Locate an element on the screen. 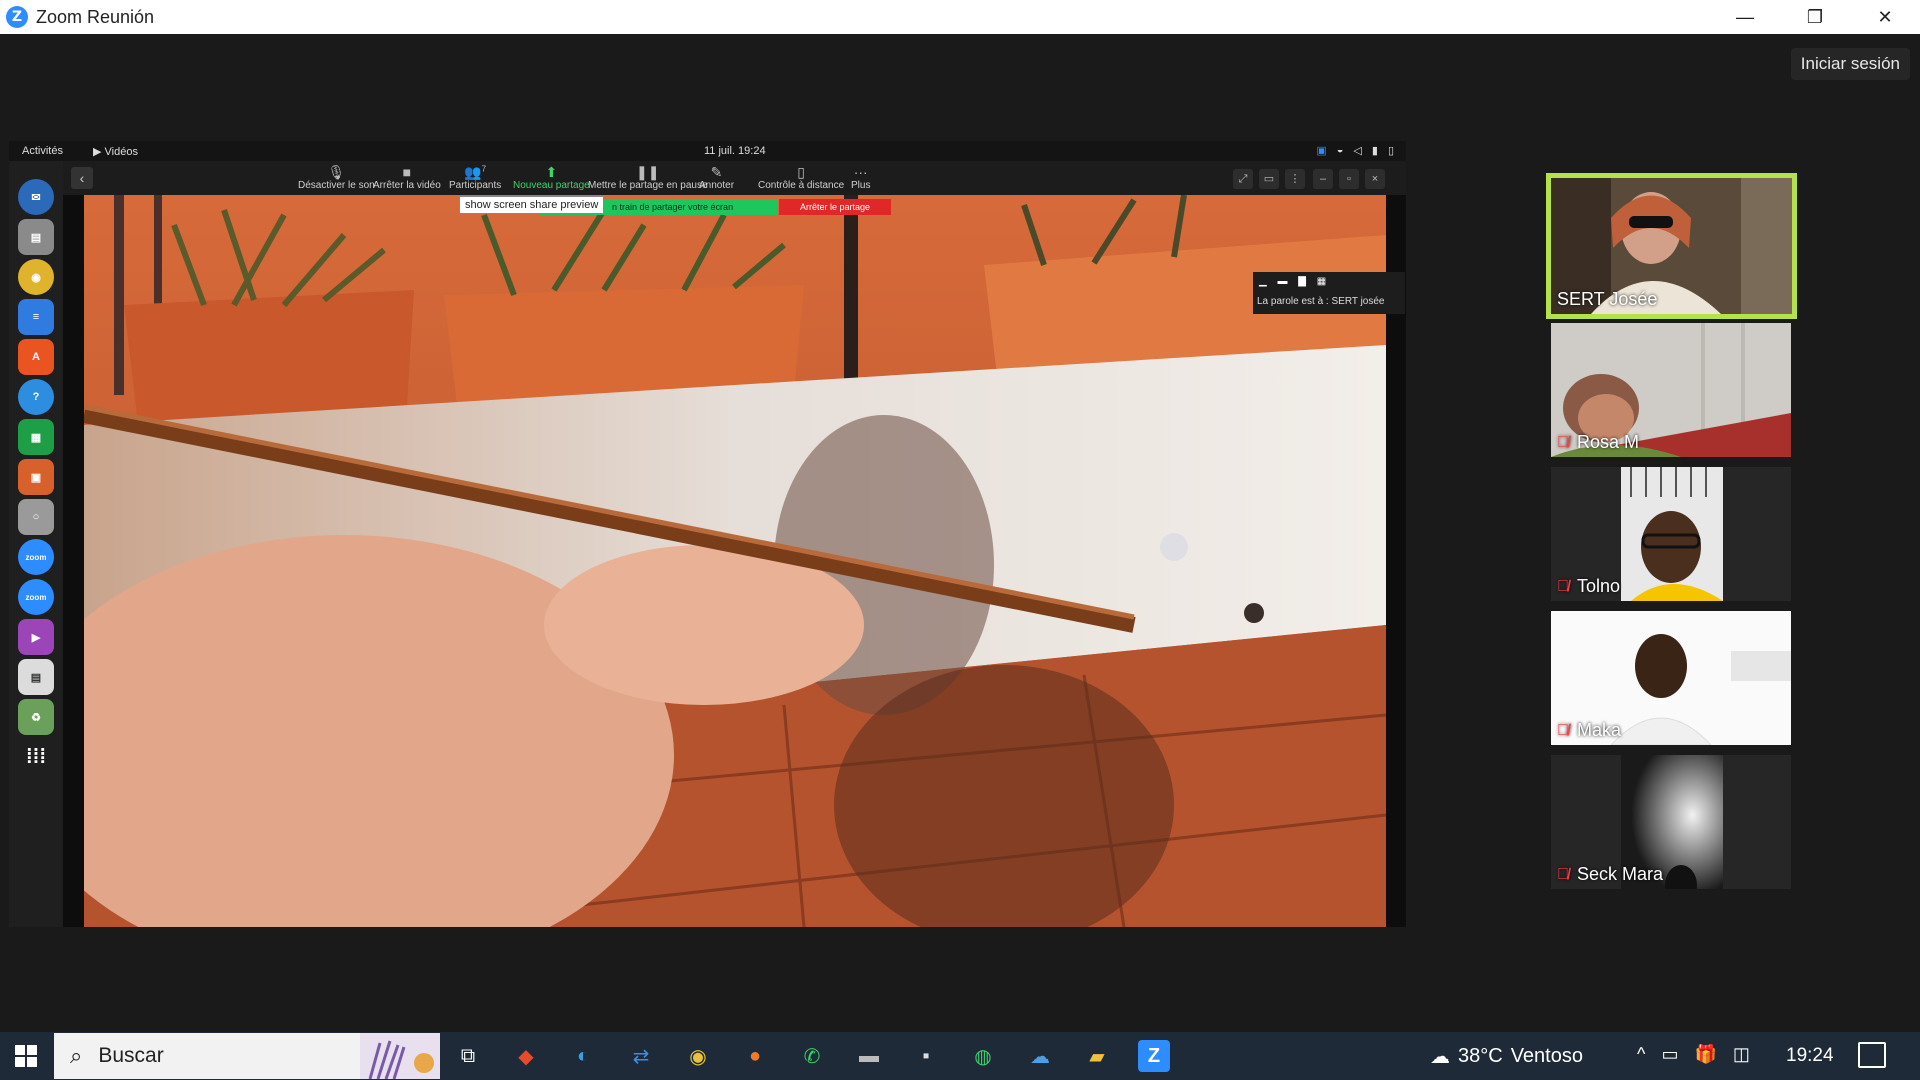  weather-desc: Ventoso is located at coordinates (1546, 1056).